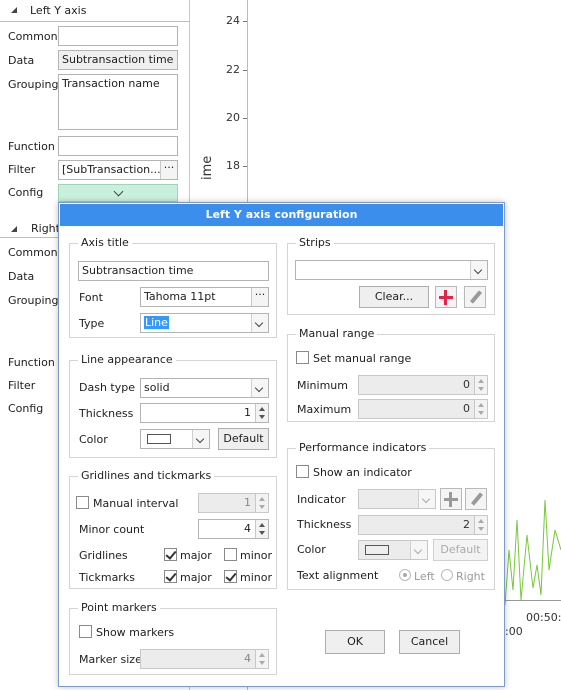 The width and height of the screenshot is (561, 690). I want to click on label-grouping-2: Grouping, so click(33, 300).